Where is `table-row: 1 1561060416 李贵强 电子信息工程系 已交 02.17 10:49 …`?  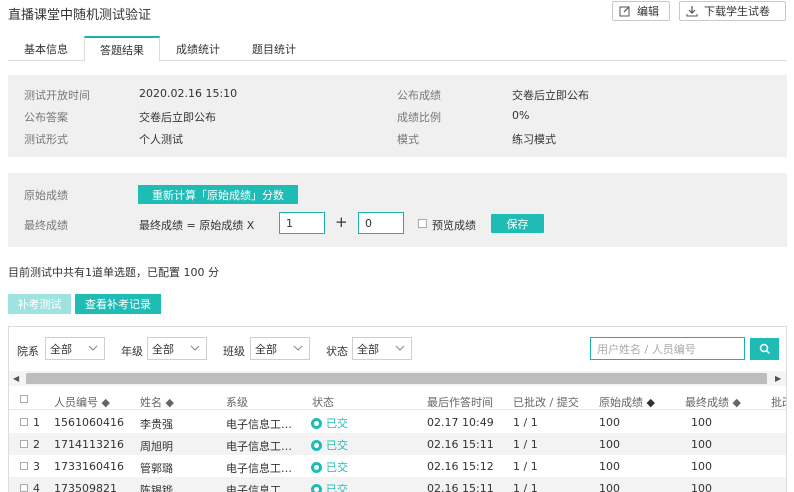 table-row: 1 1561060416 李贵强 电子信息工程系 已交 02.17 10:49 … is located at coordinates (397, 422).